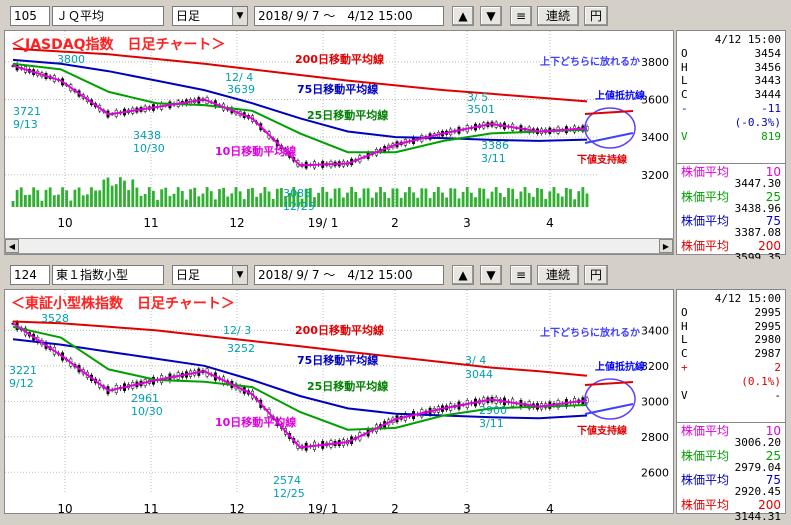  Describe the element at coordinates (339, 246) in the screenshot. I see `horizontal-scrollbar: ◀ ▶` at that location.